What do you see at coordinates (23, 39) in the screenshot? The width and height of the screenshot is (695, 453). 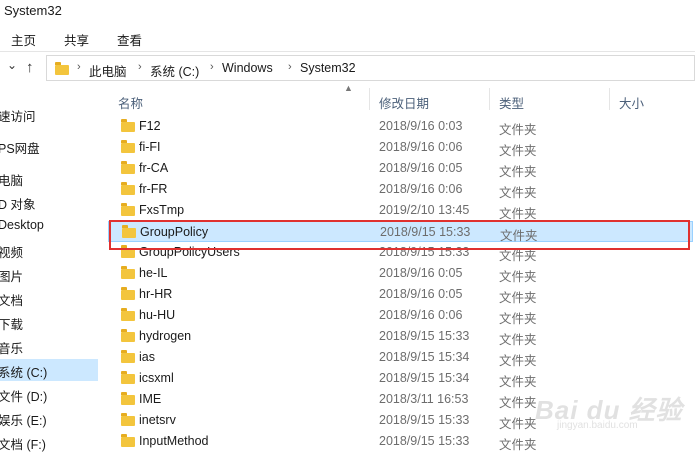 I see `tab-home: 主页` at bounding box center [23, 39].